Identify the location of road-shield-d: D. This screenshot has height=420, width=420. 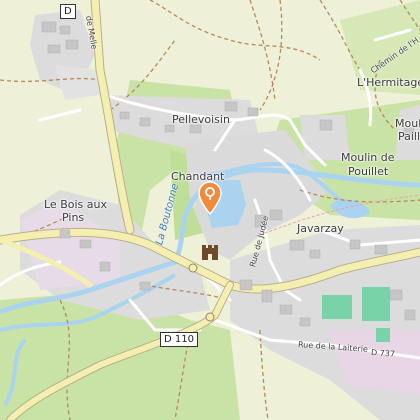
(68, 11).